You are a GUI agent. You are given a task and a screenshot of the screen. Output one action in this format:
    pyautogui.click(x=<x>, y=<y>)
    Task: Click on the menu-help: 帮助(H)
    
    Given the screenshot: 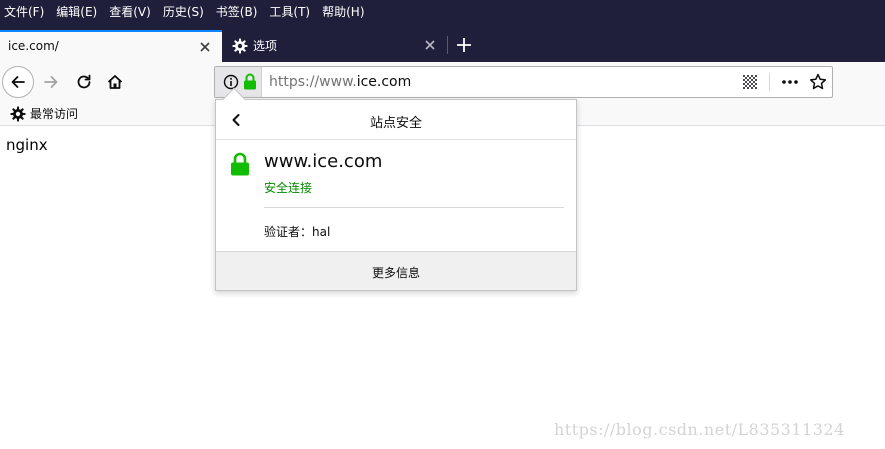 What is the action you would take?
    pyautogui.click(x=343, y=11)
    